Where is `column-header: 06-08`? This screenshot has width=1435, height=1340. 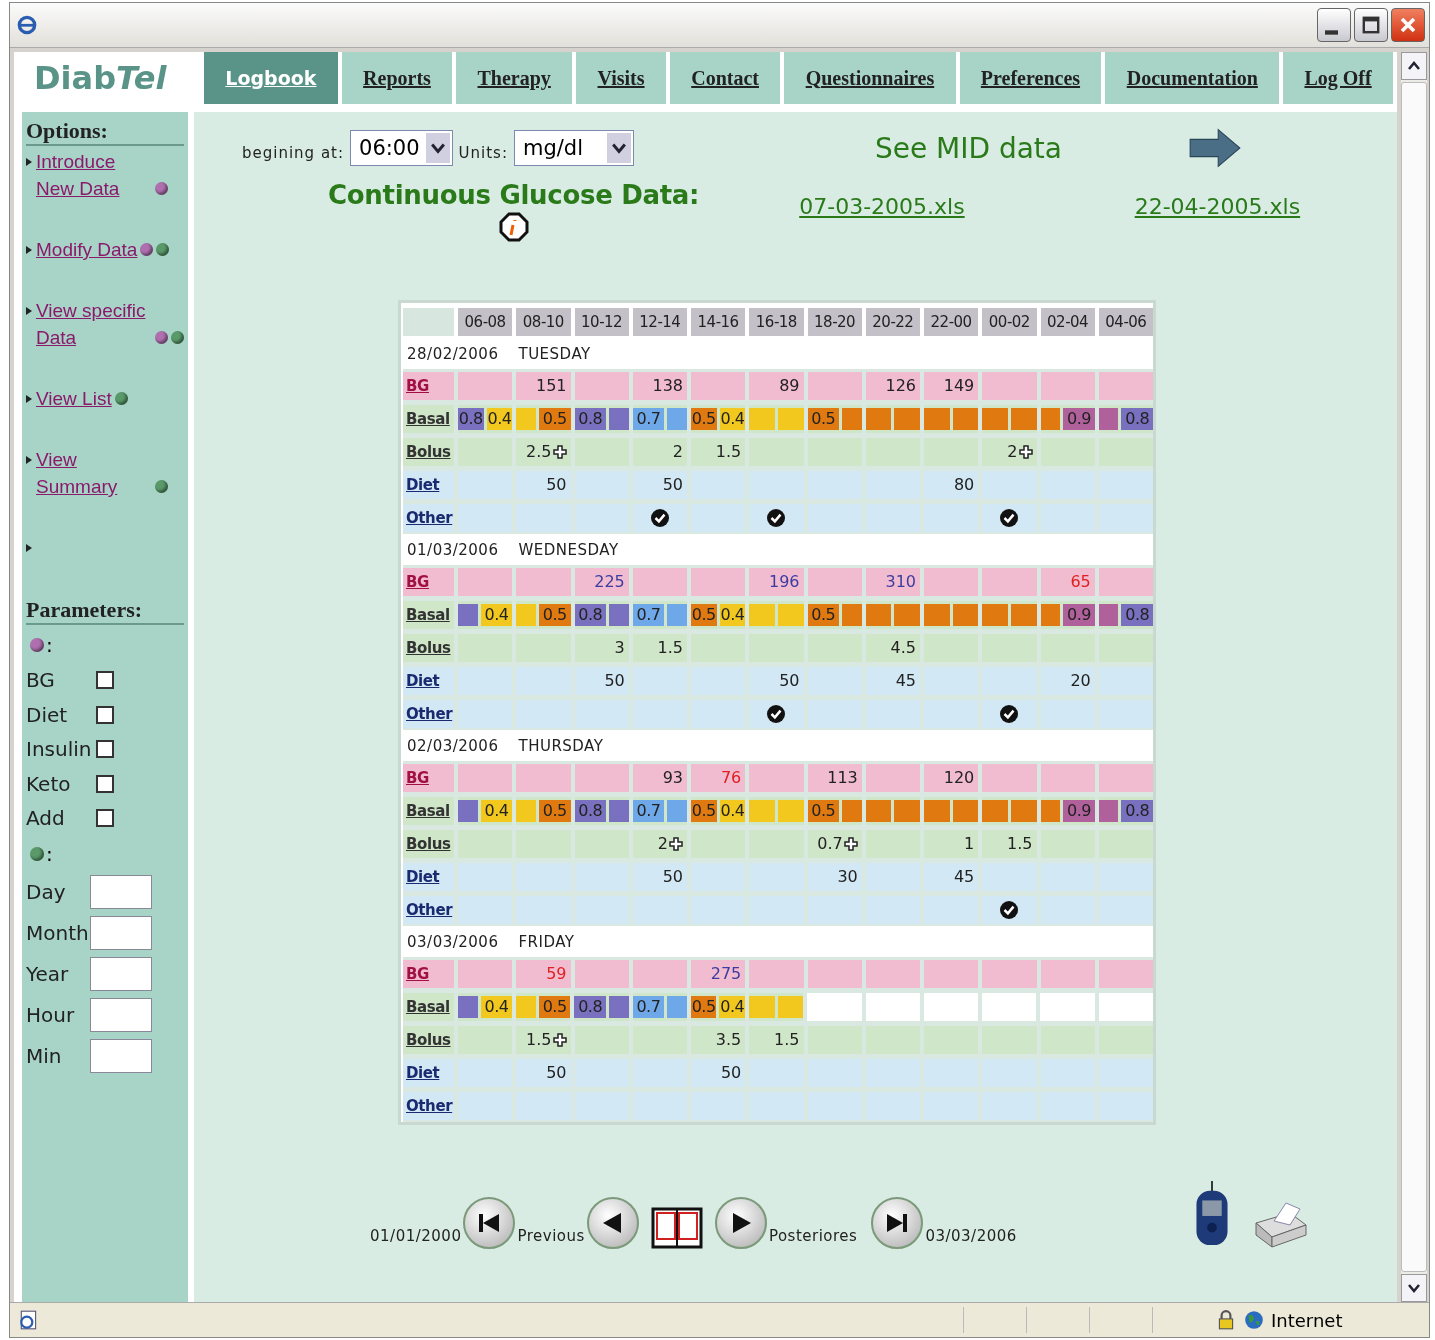
column-header: 06-08 is located at coordinates (485, 321).